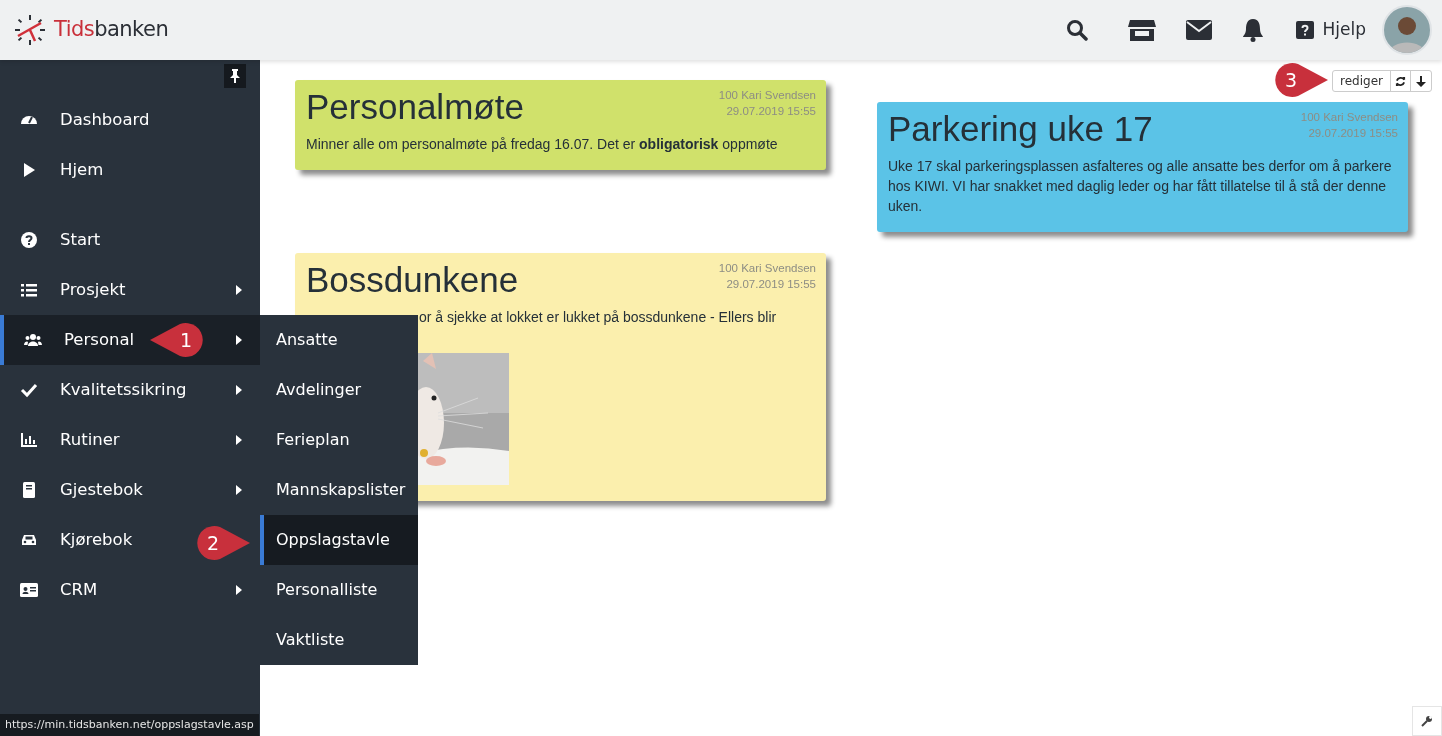 This screenshot has height=736, width=1442. I want to click on submenu-item: Personalliste, so click(339, 590).